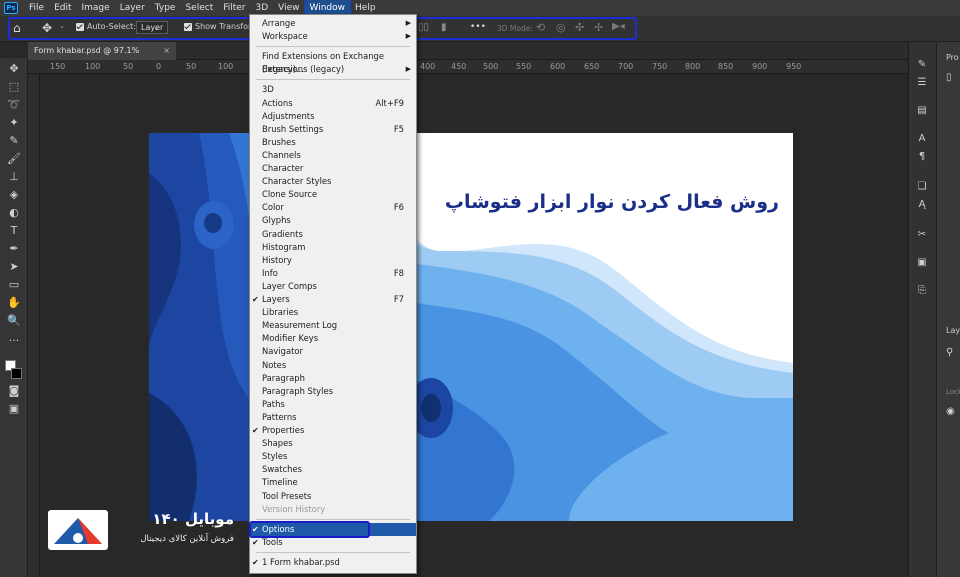 The image size is (960, 577). What do you see at coordinates (333, 496) in the screenshot?
I see `menu-item-tool-presets: Tool Presets` at bounding box center [333, 496].